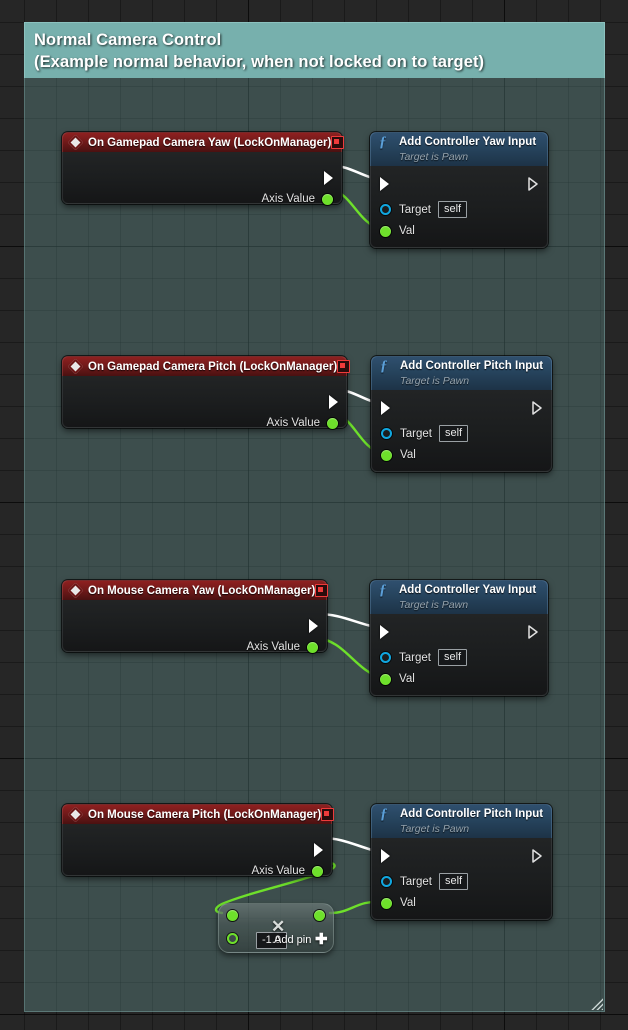 The height and width of the screenshot is (1030, 628). What do you see at coordinates (292, 940) in the screenshot?
I see `add-pin-label: Add pin` at bounding box center [292, 940].